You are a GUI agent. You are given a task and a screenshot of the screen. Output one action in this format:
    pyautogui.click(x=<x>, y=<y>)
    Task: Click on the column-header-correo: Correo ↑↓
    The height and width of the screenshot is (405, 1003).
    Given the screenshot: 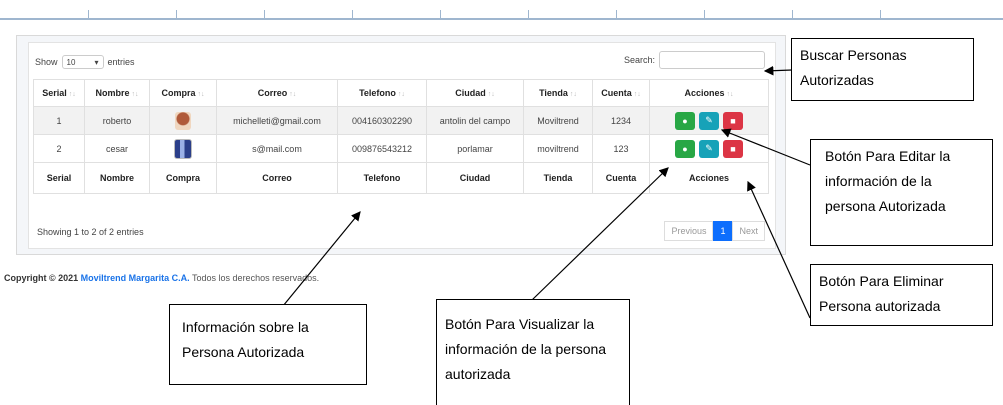 What is the action you would take?
    pyautogui.click(x=277, y=93)
    